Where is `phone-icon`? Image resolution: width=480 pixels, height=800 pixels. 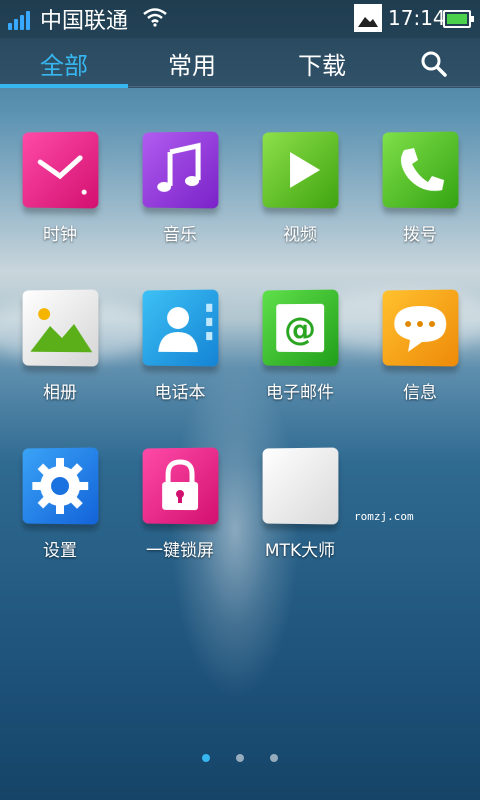 phone-icon is located at coordinates (420, 170).